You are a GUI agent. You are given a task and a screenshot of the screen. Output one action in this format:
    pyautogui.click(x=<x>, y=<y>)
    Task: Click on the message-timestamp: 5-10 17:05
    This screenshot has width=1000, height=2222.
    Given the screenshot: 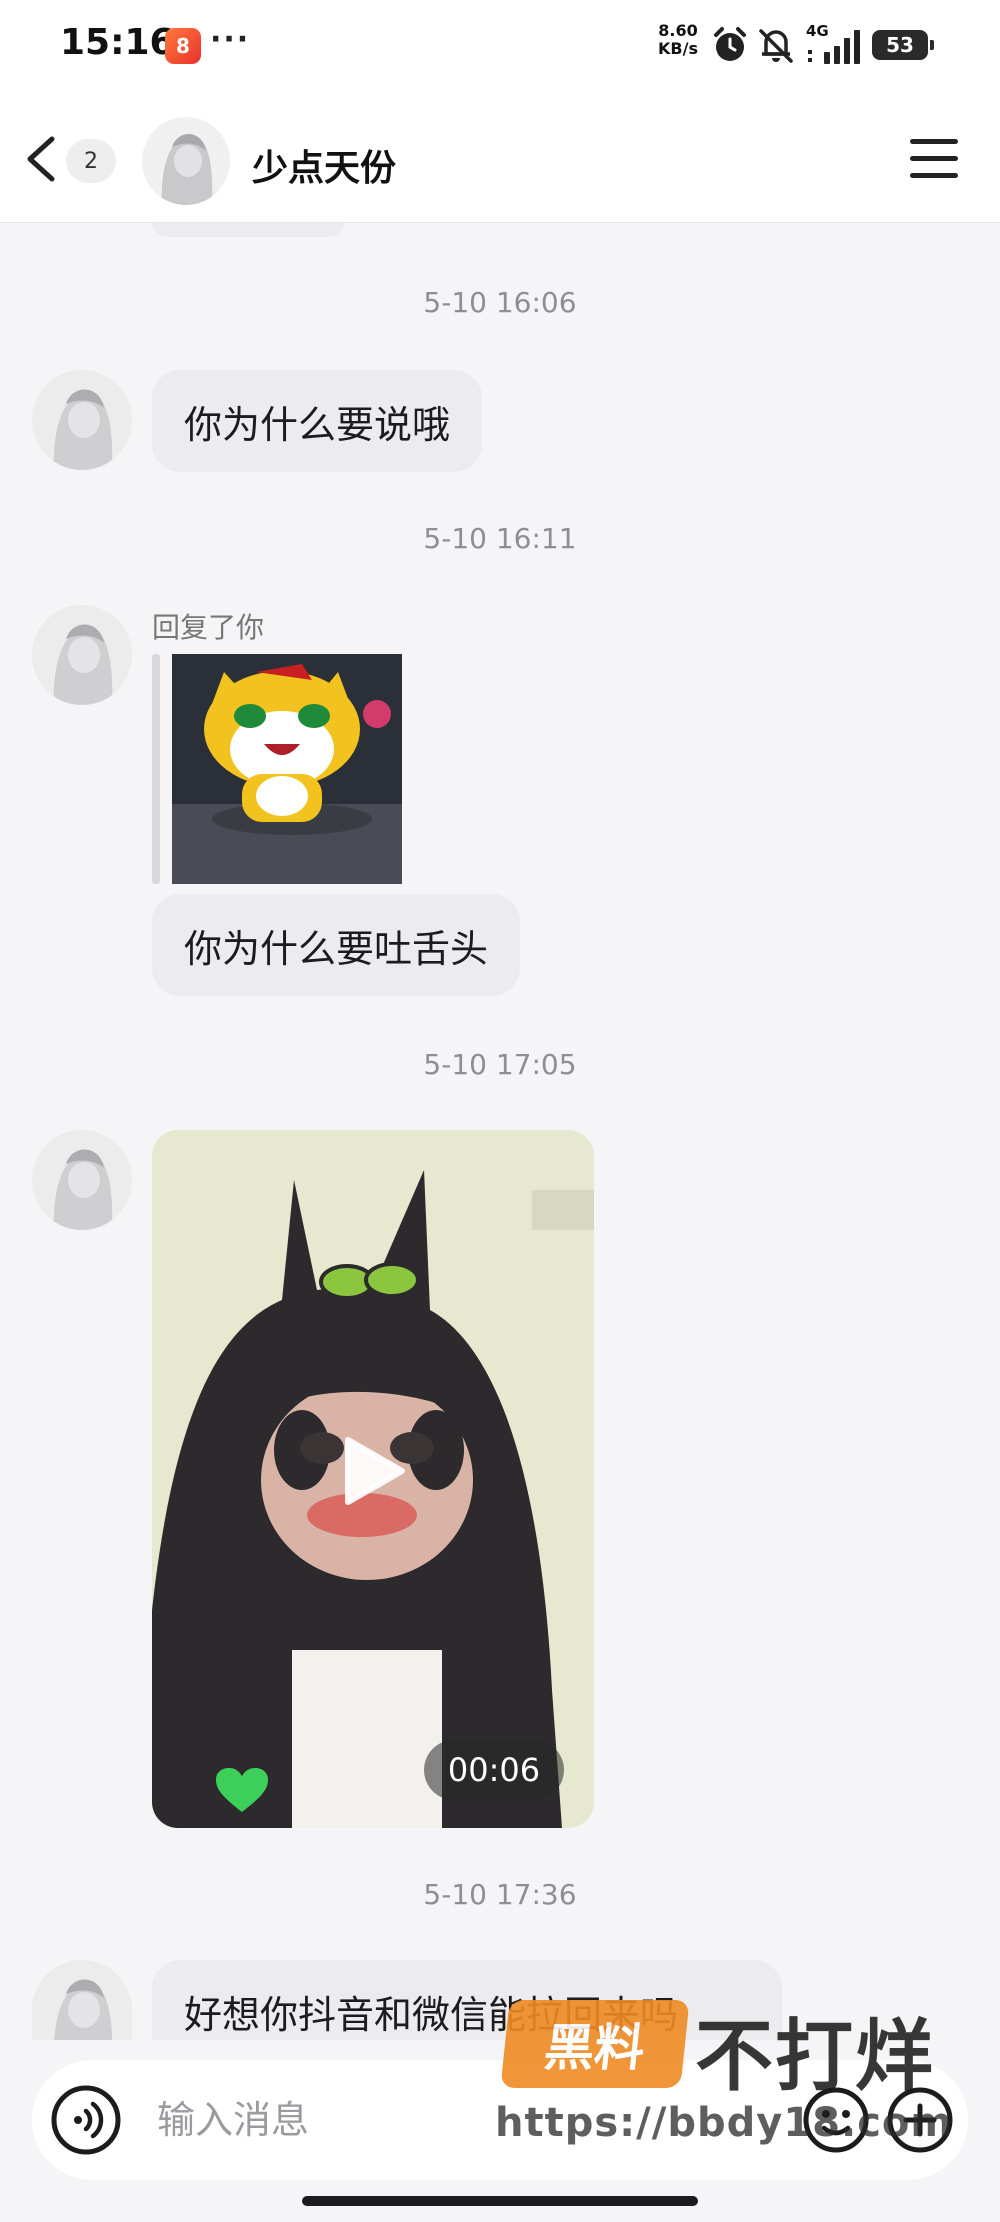 What is the action you would take?
    pyautogui.click(x=500, y=1064)
    